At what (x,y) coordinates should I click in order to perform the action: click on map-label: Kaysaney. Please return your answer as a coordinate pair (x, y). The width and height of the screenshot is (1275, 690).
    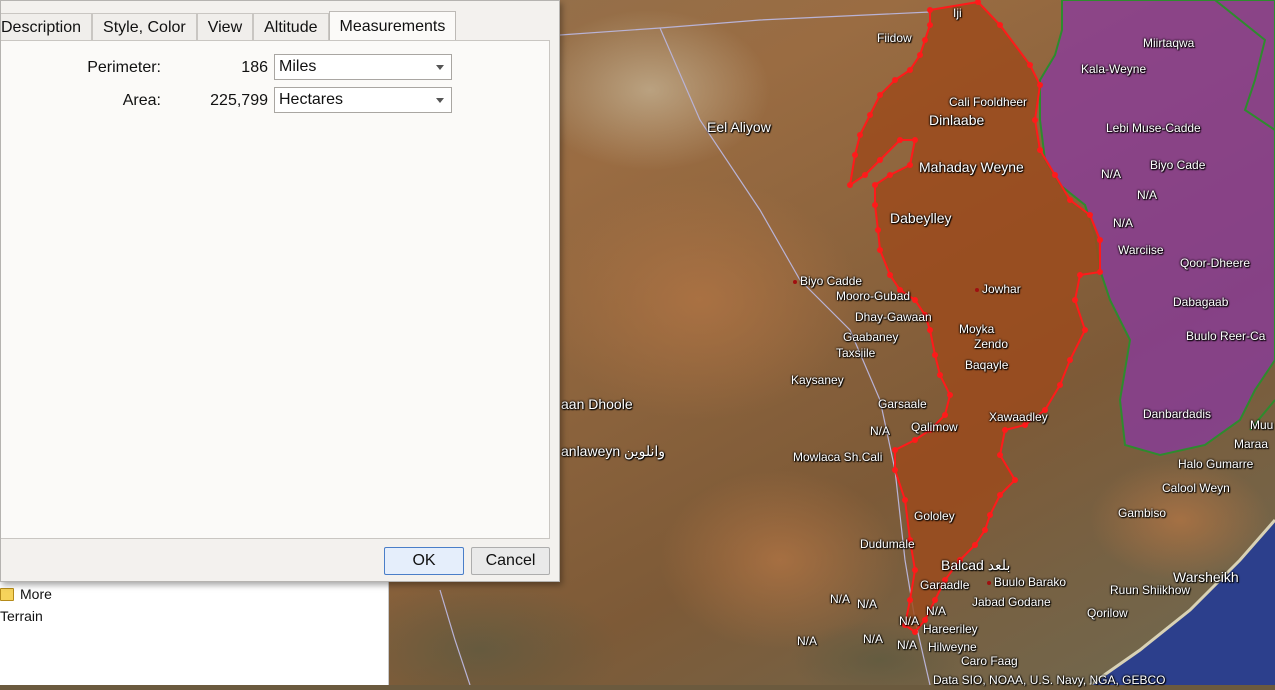
    Looking at the image, I should click on (817, 380).